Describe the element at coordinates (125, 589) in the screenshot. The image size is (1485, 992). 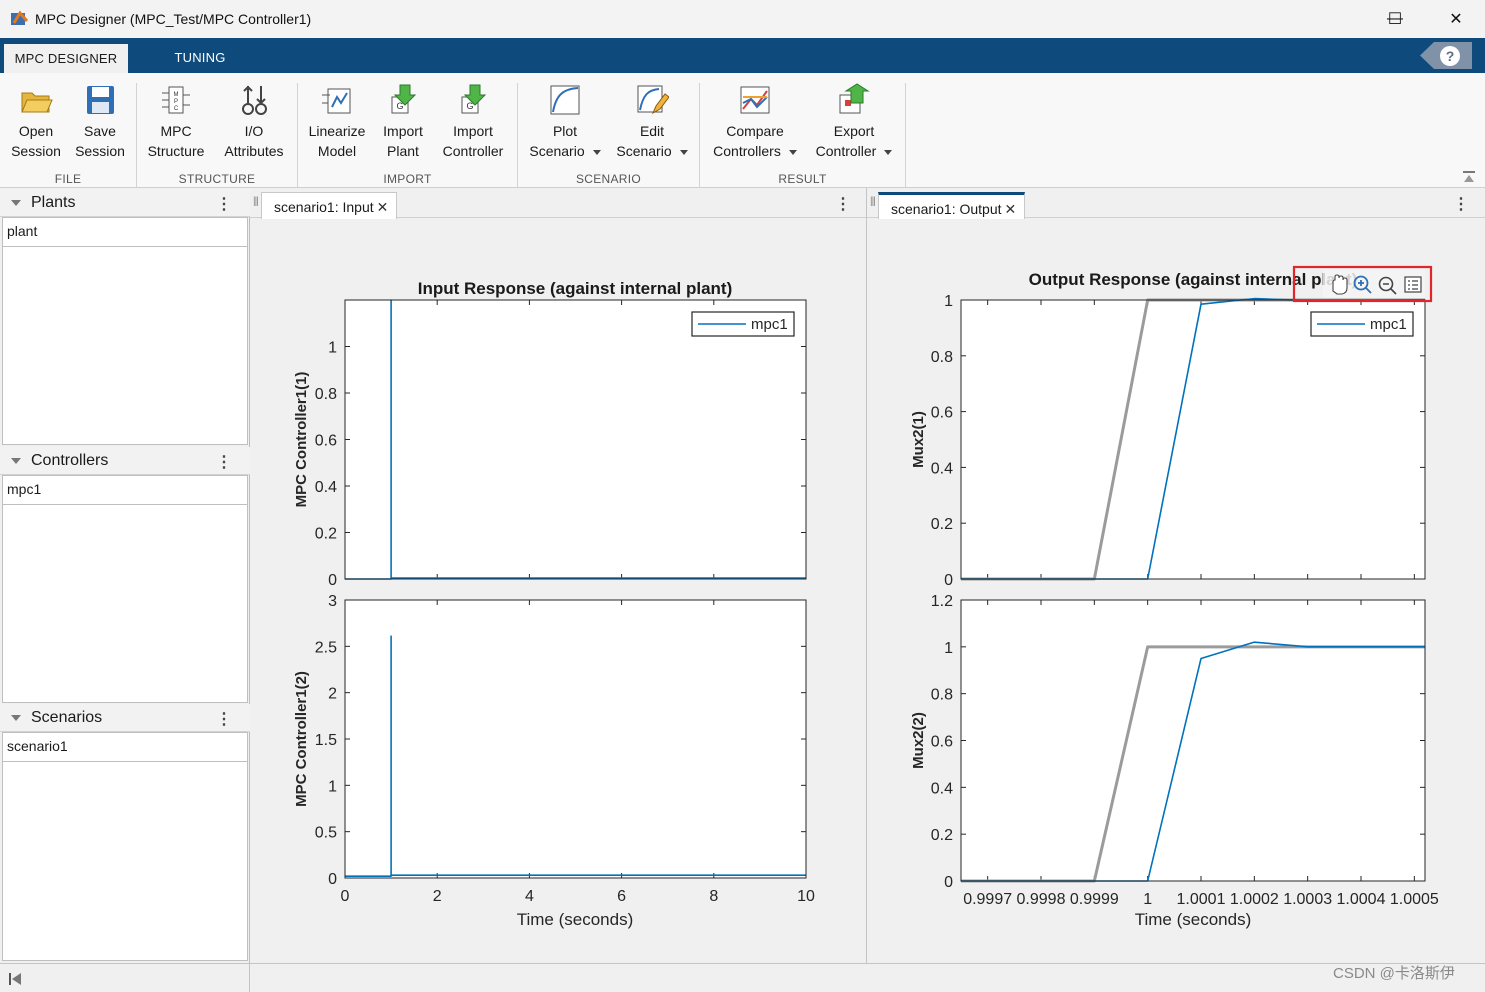
I see `controllers-list: mpc1` at that location.